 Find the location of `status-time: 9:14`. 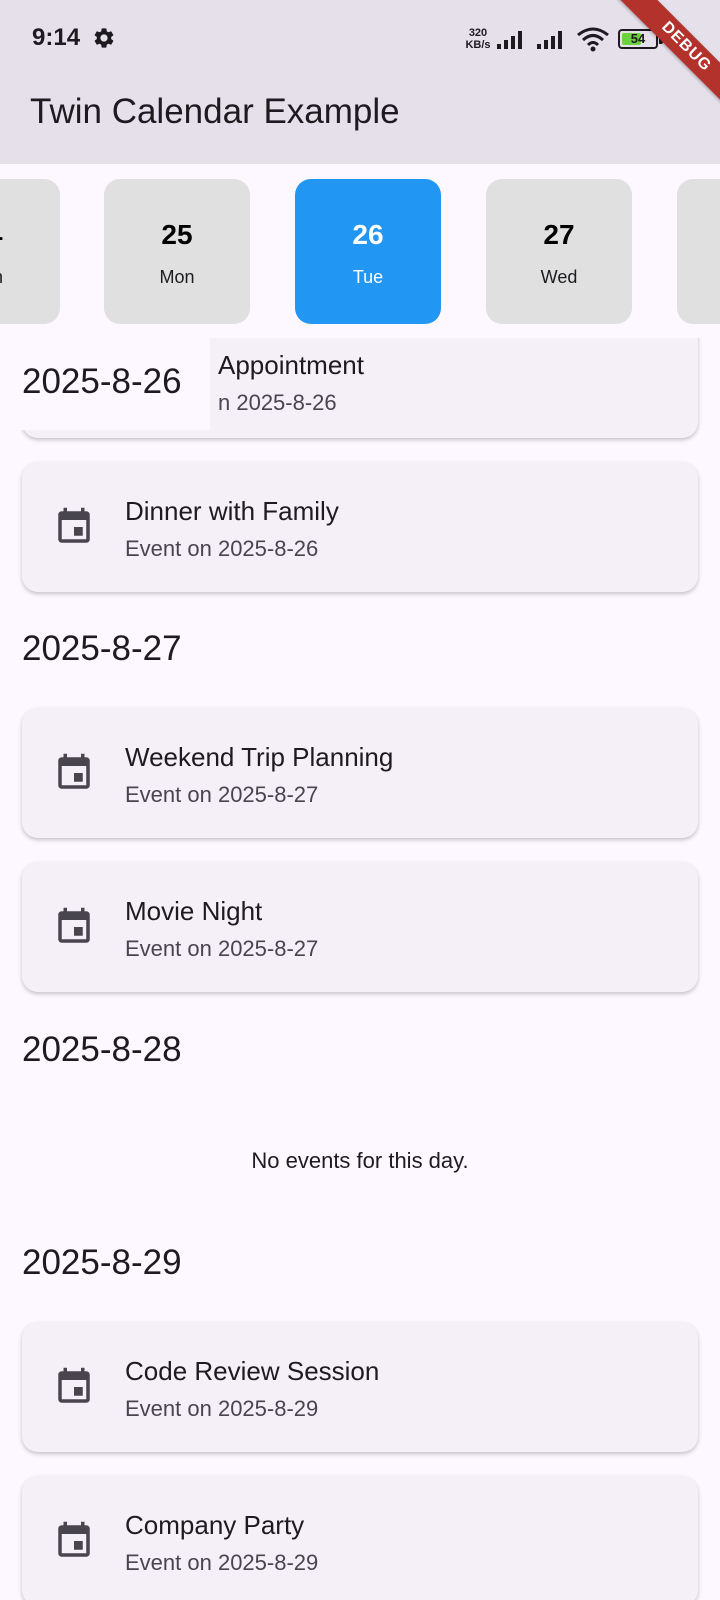

status-time: 9:14 is located at coordinates (56, 37).